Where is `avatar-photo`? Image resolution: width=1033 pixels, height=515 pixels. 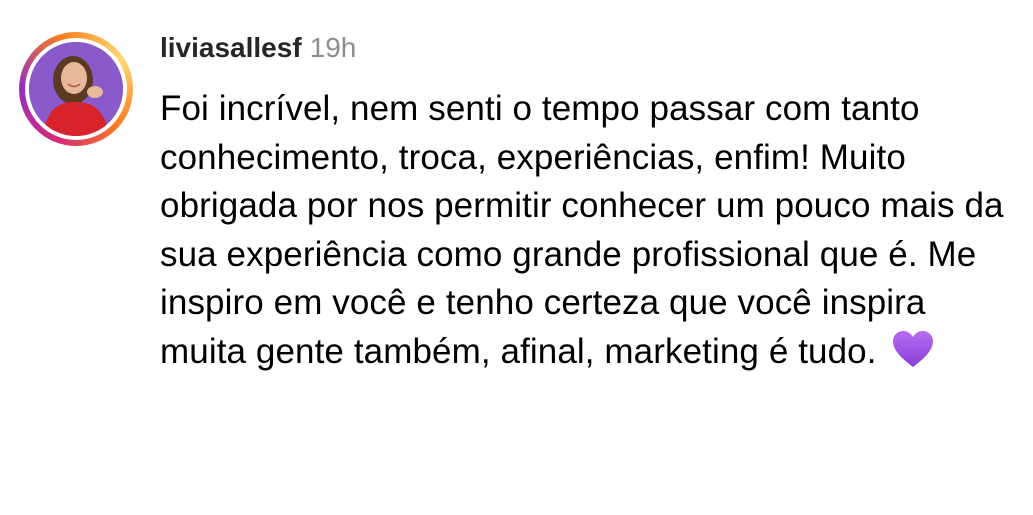 avatar-photo is located at coordinates (76, 89).